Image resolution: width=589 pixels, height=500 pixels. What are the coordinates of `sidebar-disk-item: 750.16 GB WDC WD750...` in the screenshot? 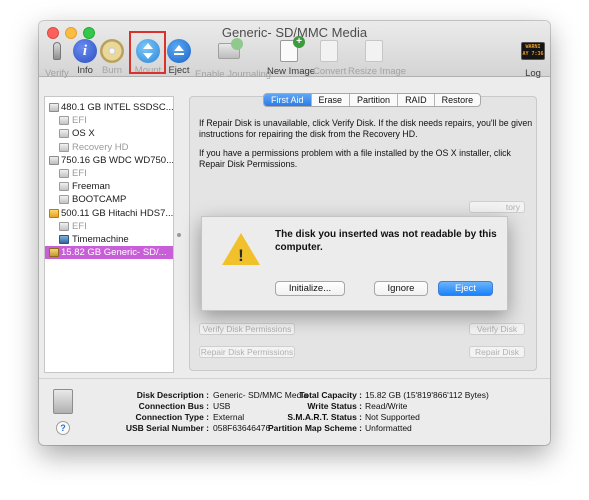 It's located at (109, 160).